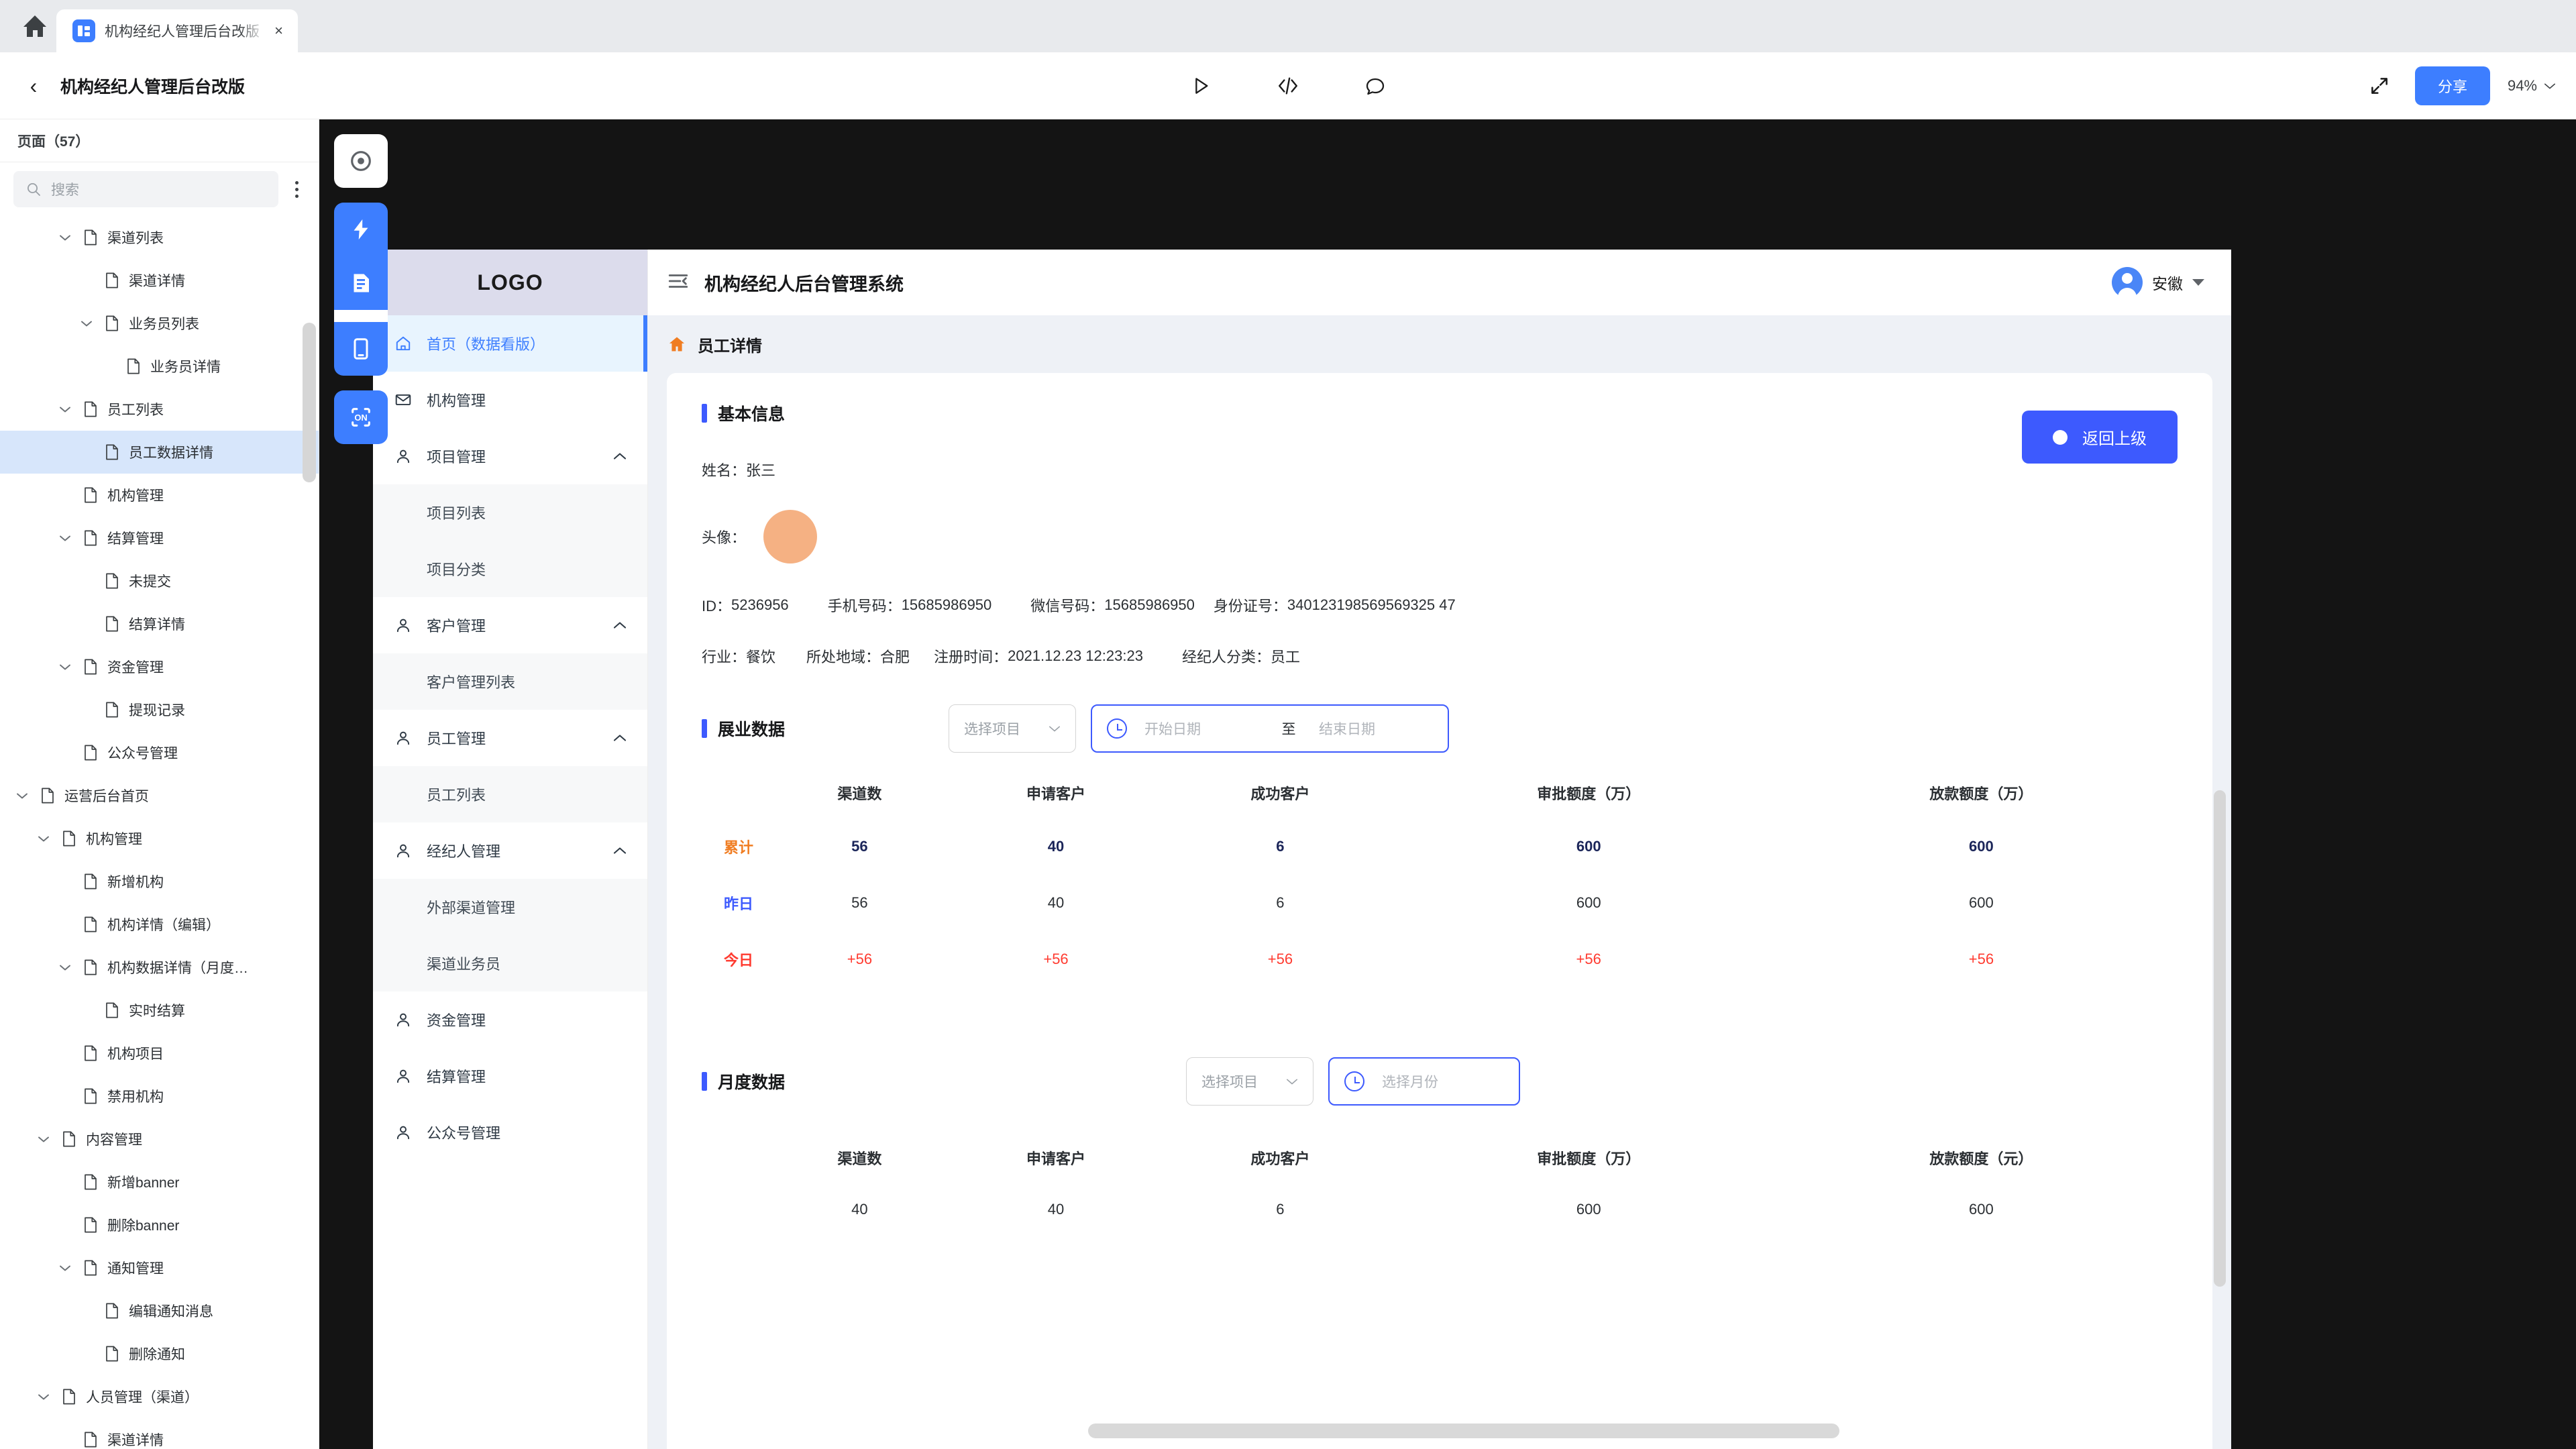  I want to click on sidebar-subitem-5-1: 渠道业务员, so click(510, 963).